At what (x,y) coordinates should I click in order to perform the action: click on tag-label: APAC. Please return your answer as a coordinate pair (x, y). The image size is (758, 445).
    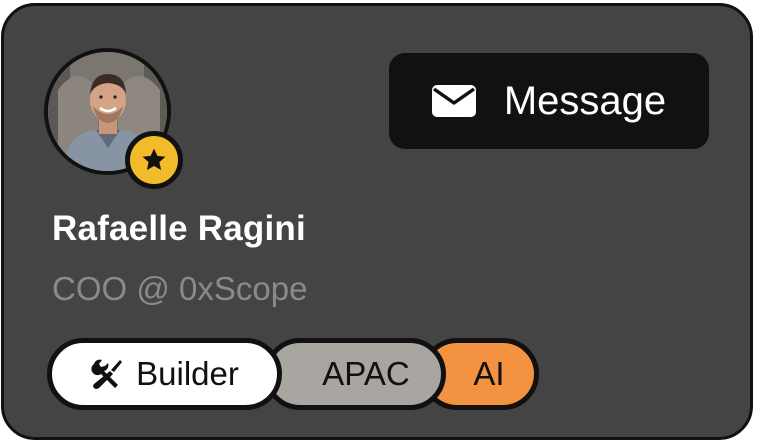
    Looking at the image, I should click on (366, 373).